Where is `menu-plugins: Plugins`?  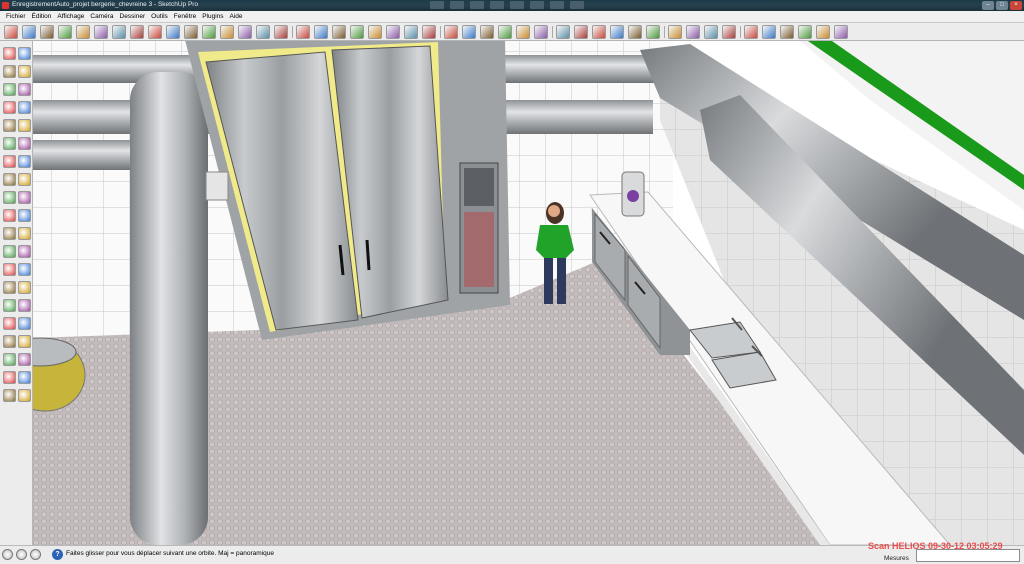 menu-plugins: Plugins is located at coordinates (212, 16).